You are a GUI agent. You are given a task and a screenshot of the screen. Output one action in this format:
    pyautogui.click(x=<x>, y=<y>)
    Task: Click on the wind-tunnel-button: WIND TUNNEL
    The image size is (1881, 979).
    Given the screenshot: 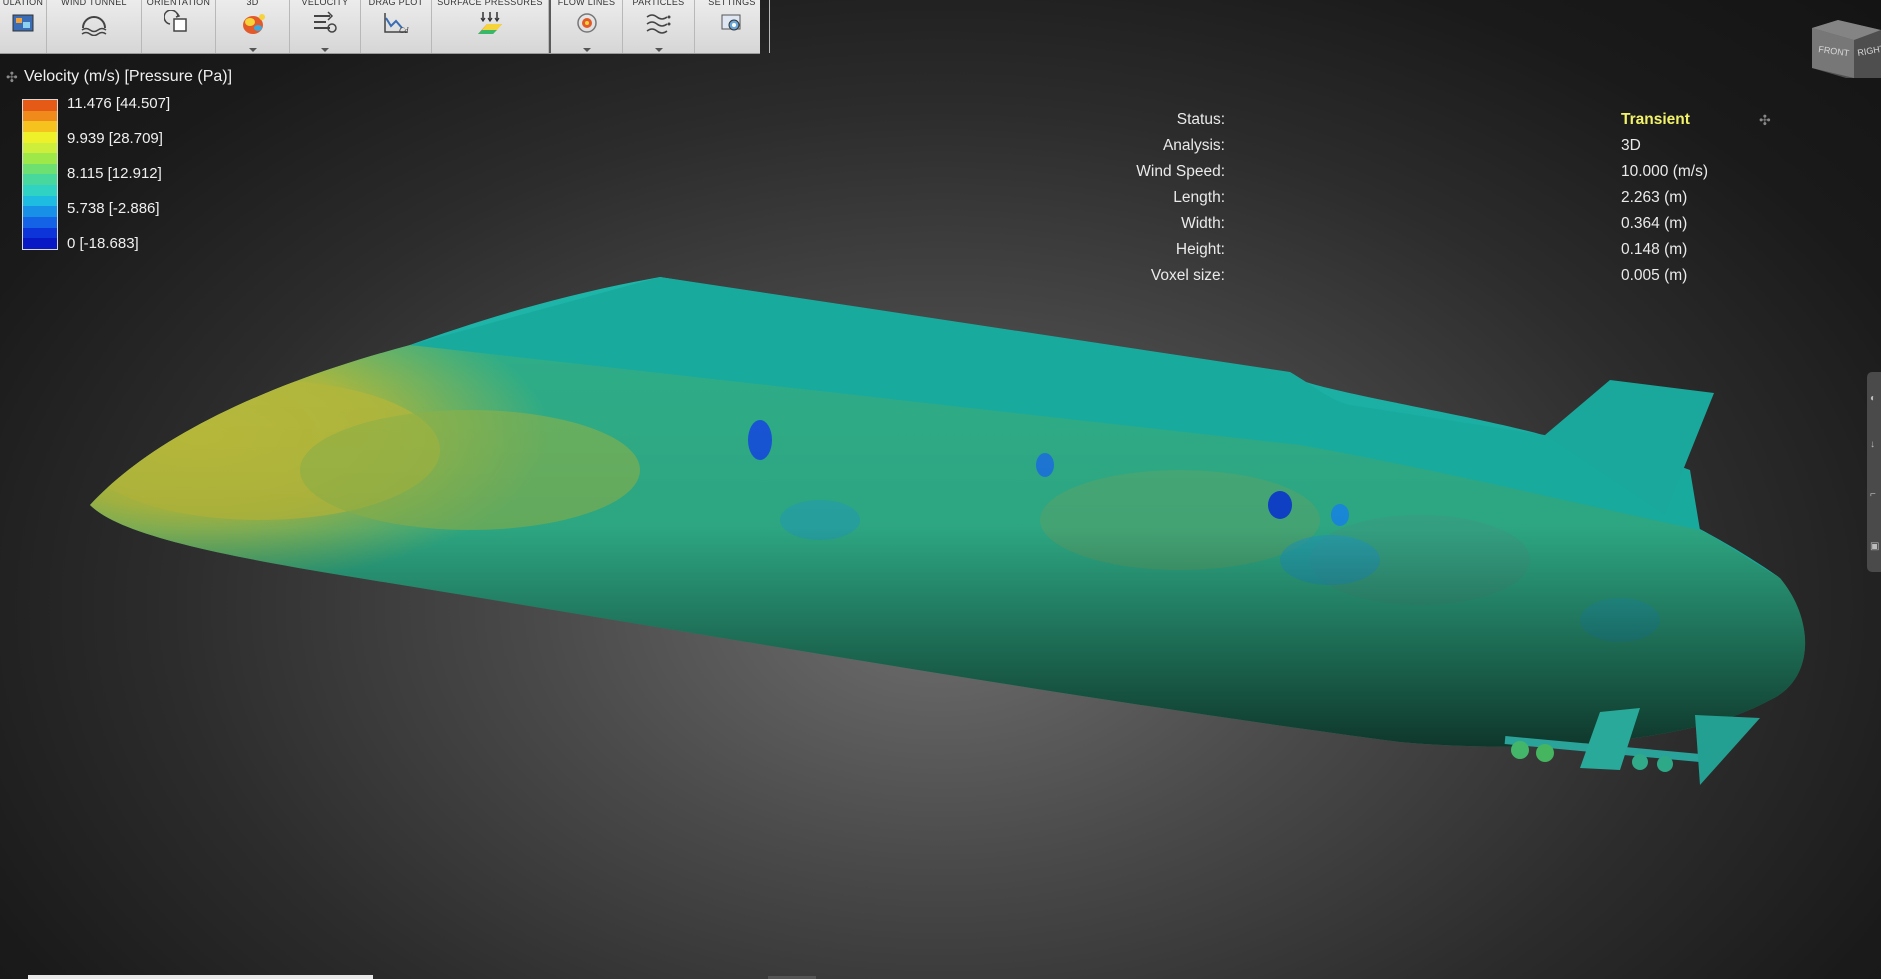 What is the action you would take?
    pyautogui.click(x=94, y=26)
    